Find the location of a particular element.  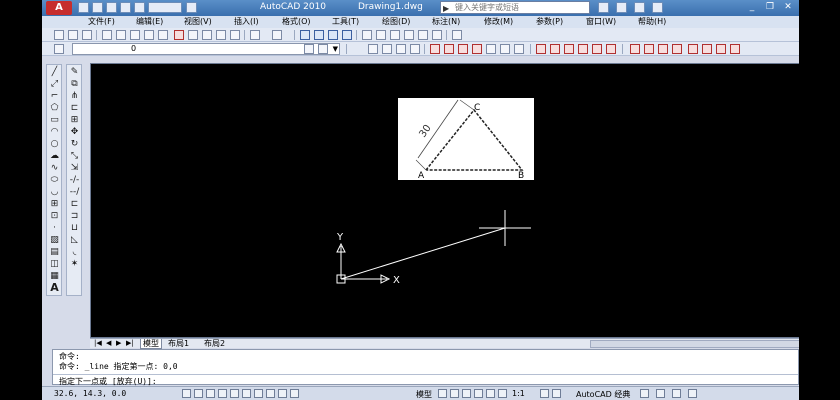

horizontal-scrollbar is located at coordinates (694, 344).